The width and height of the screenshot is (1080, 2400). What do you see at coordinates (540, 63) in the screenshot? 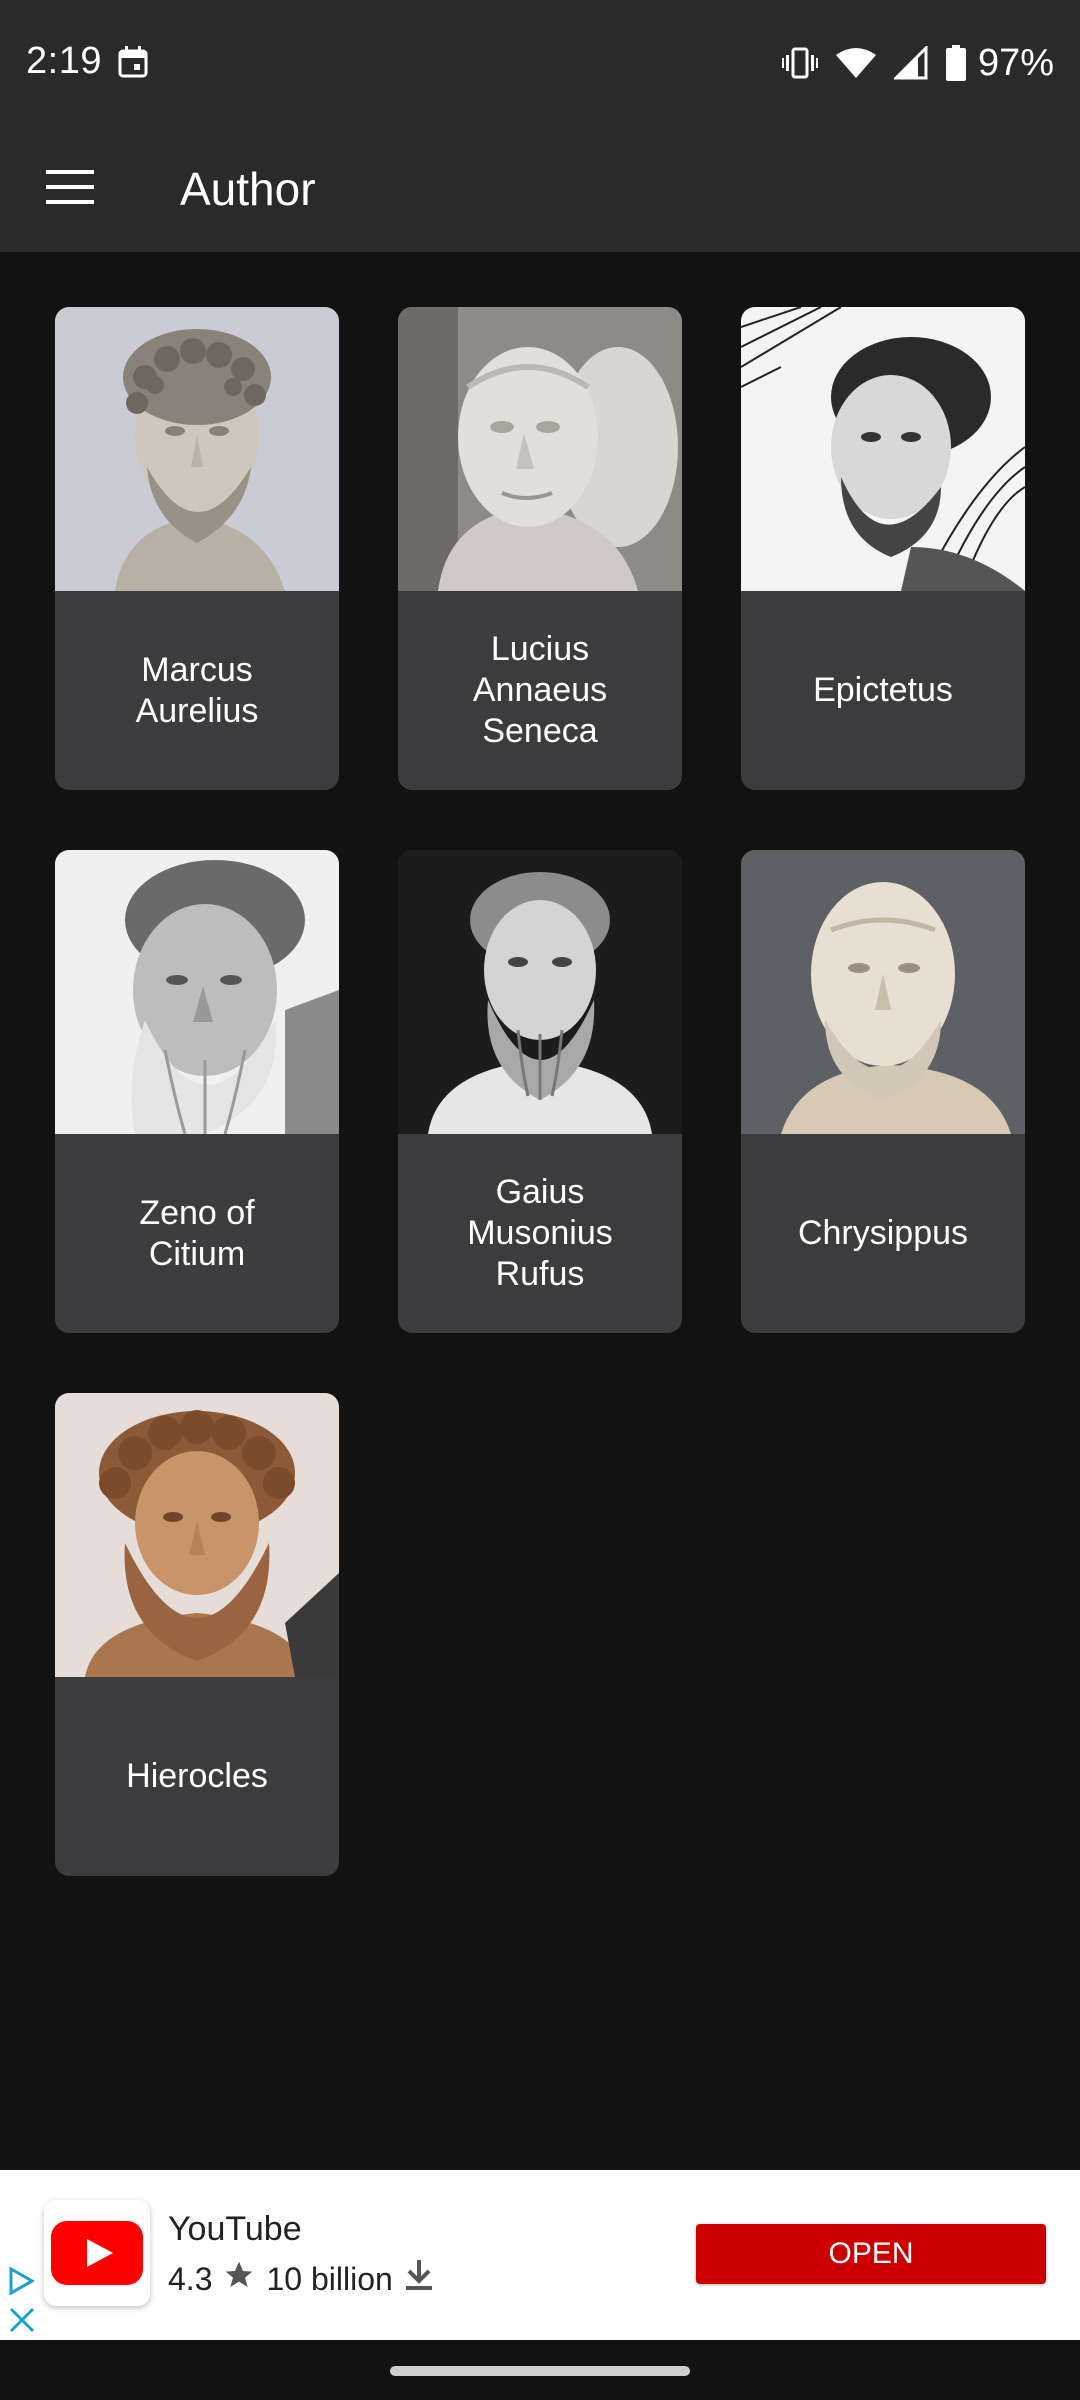
I see `status-bar: 2:19 97%` at bounding box center [540, 63].